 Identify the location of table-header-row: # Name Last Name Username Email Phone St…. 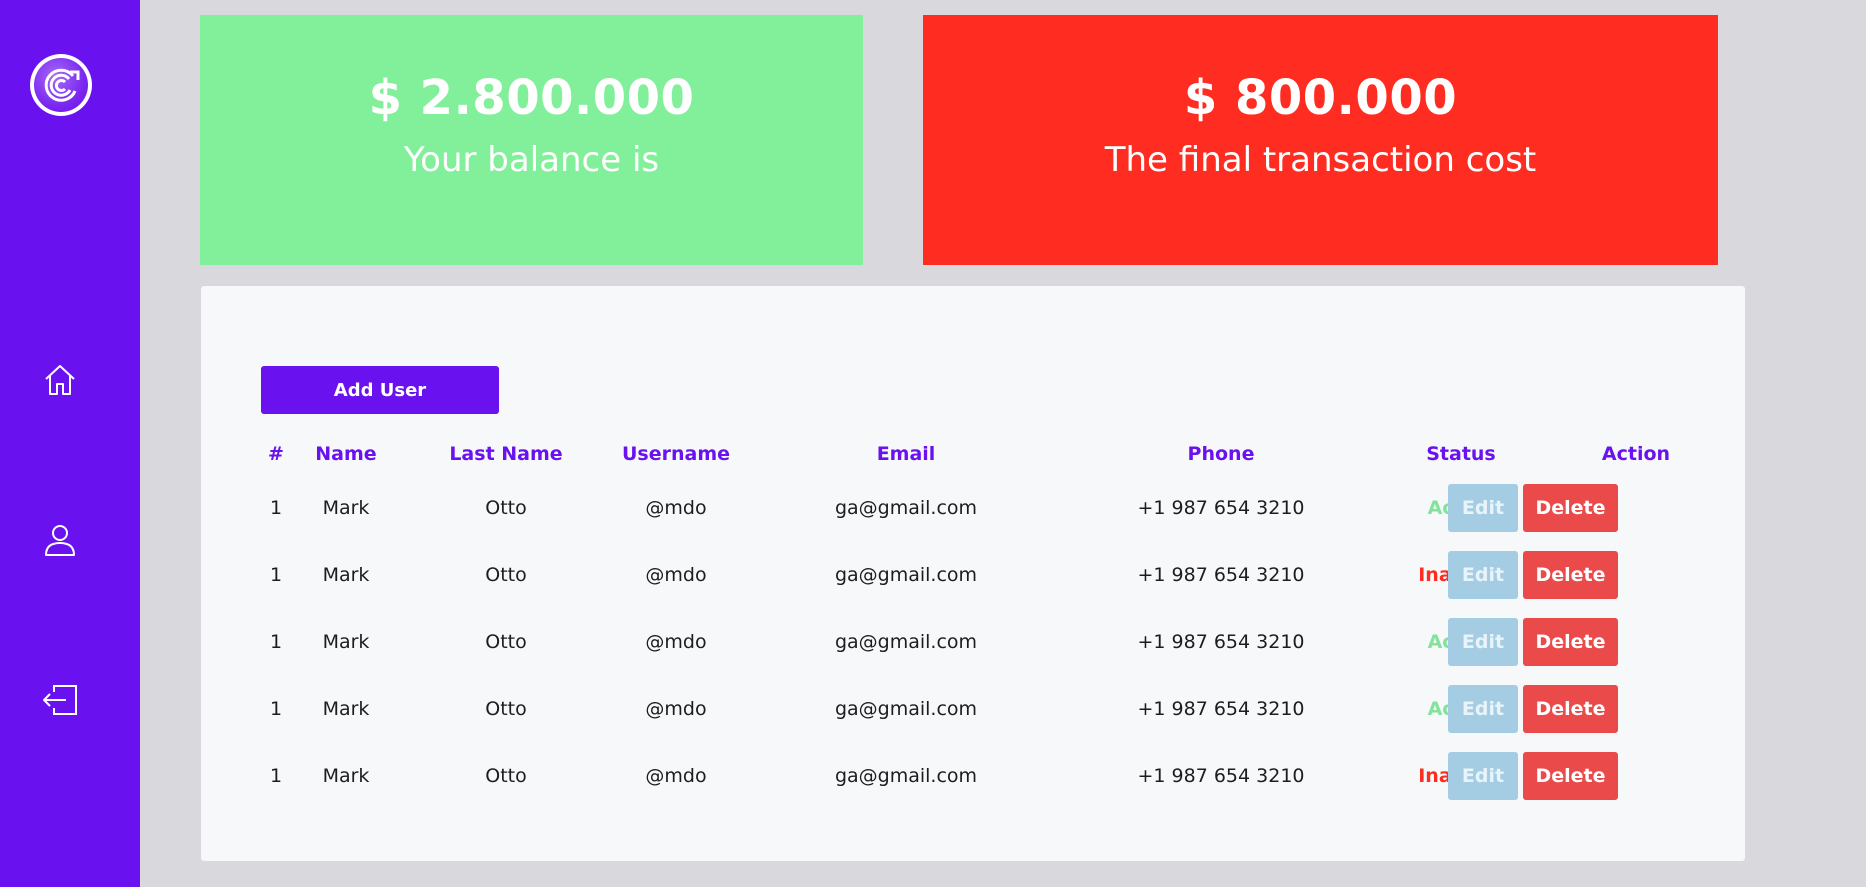
(973, 454).